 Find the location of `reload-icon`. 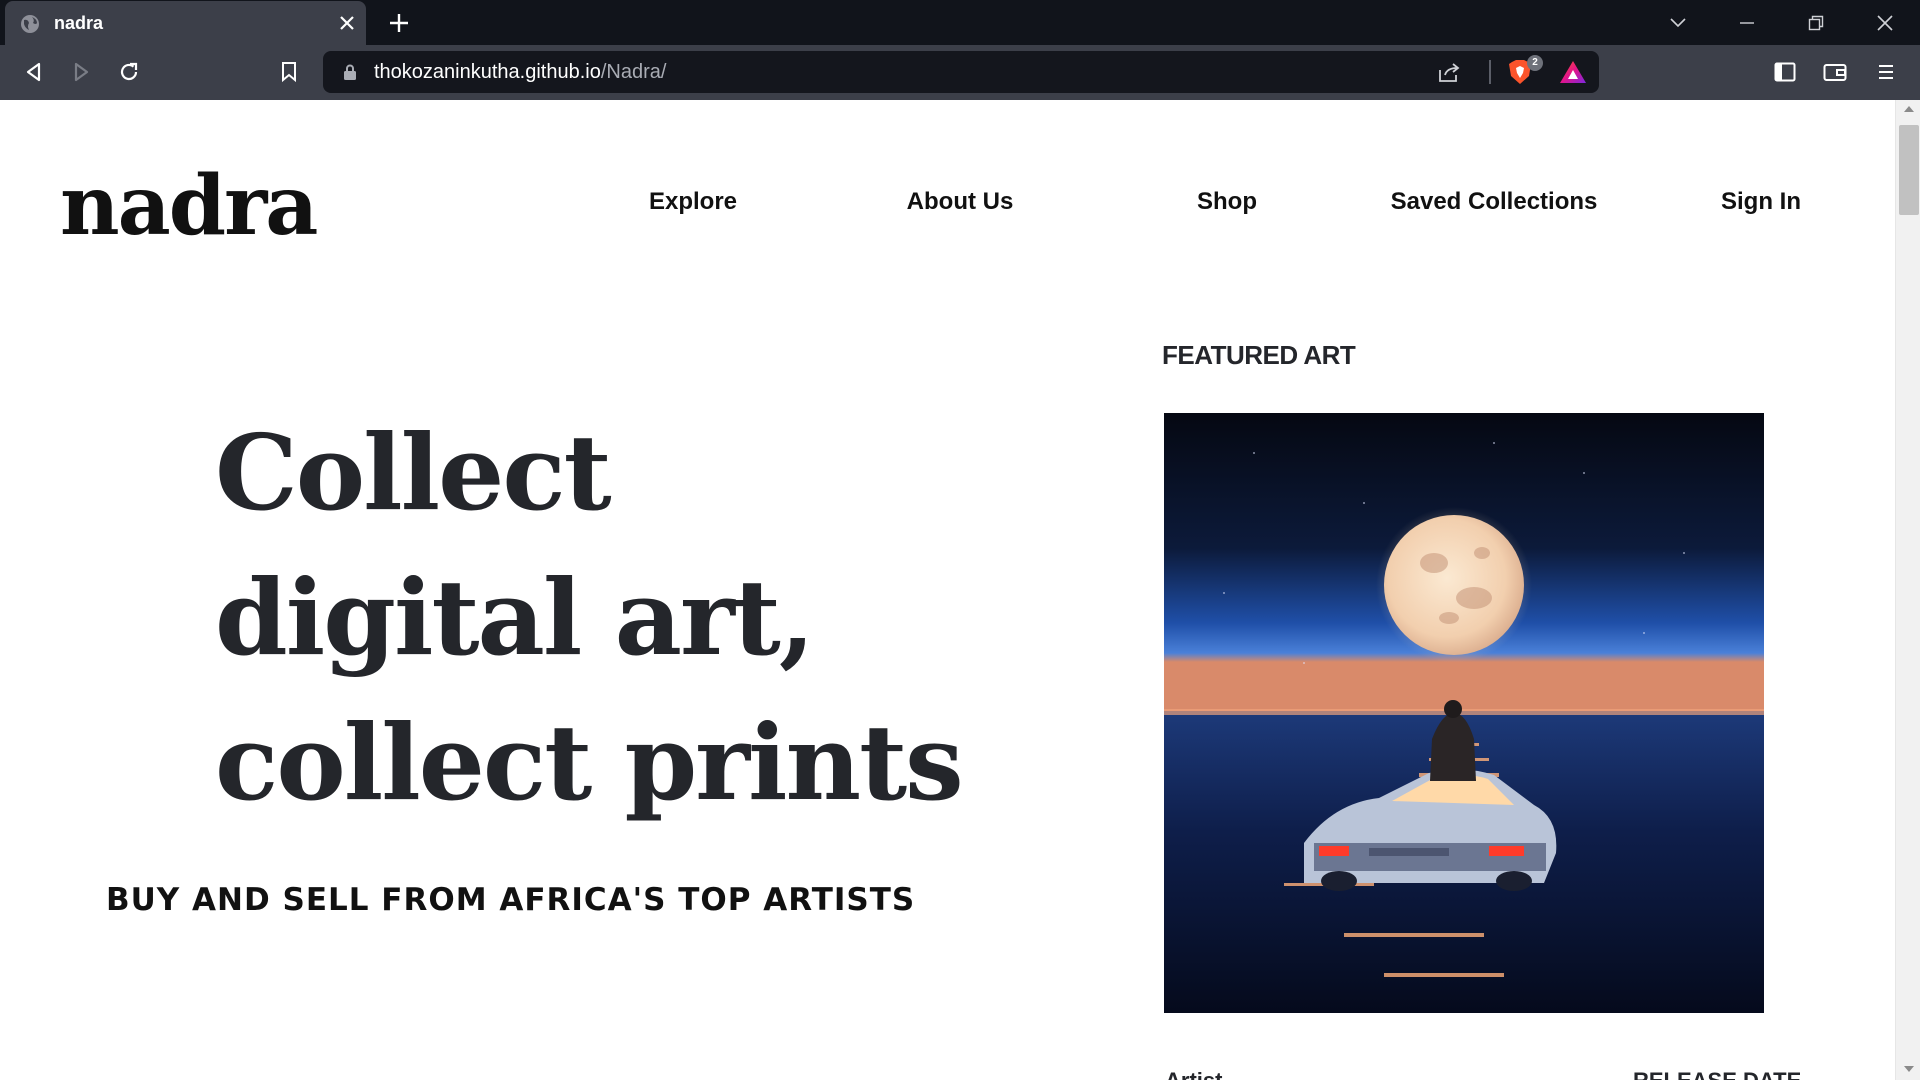

reload-icon is located at coordinates (129, 72).